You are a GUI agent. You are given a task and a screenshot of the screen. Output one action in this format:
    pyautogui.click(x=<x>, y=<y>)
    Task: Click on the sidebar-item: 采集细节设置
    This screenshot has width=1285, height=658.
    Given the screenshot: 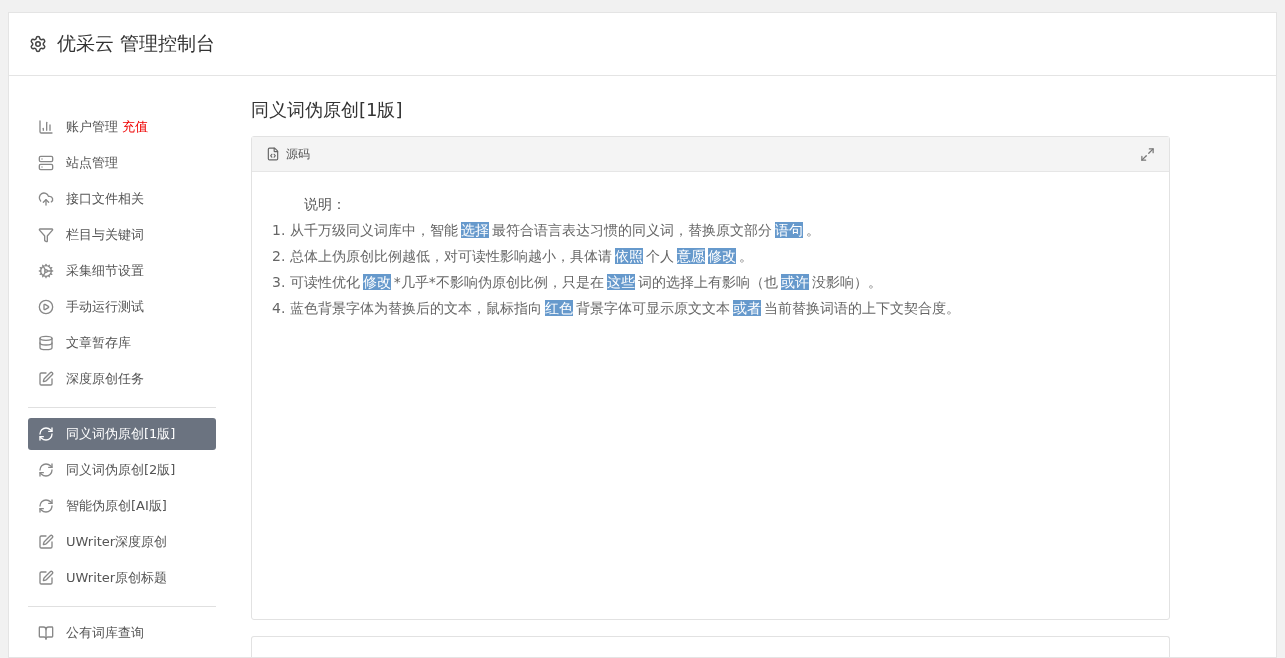 What is the action you would take?
    pyautogui.click(x=122, y=271)
    